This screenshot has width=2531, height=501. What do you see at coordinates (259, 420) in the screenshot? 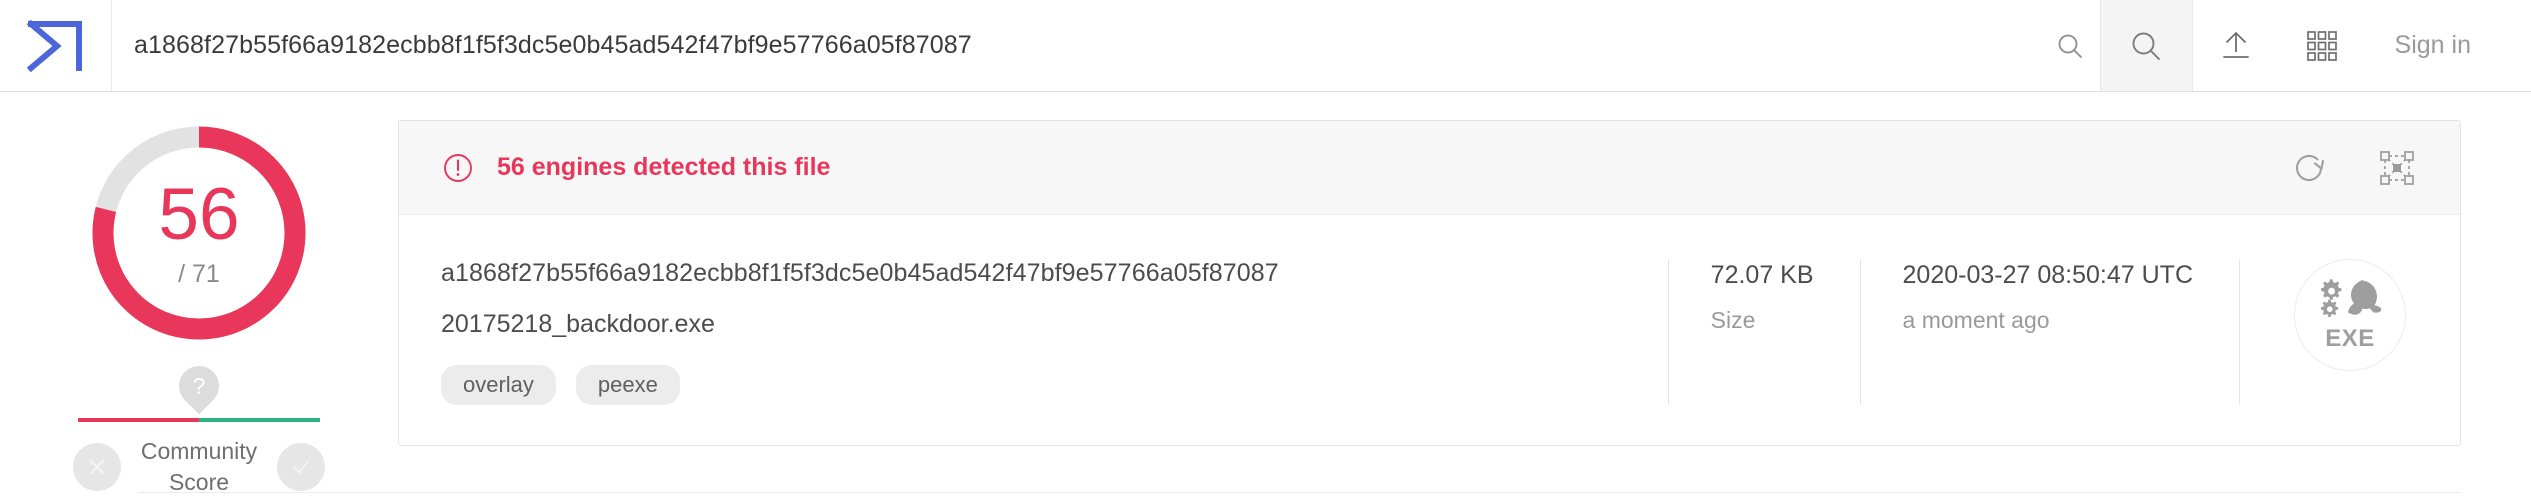
I see `score-bar-positive` at bounding box center [259, 420].